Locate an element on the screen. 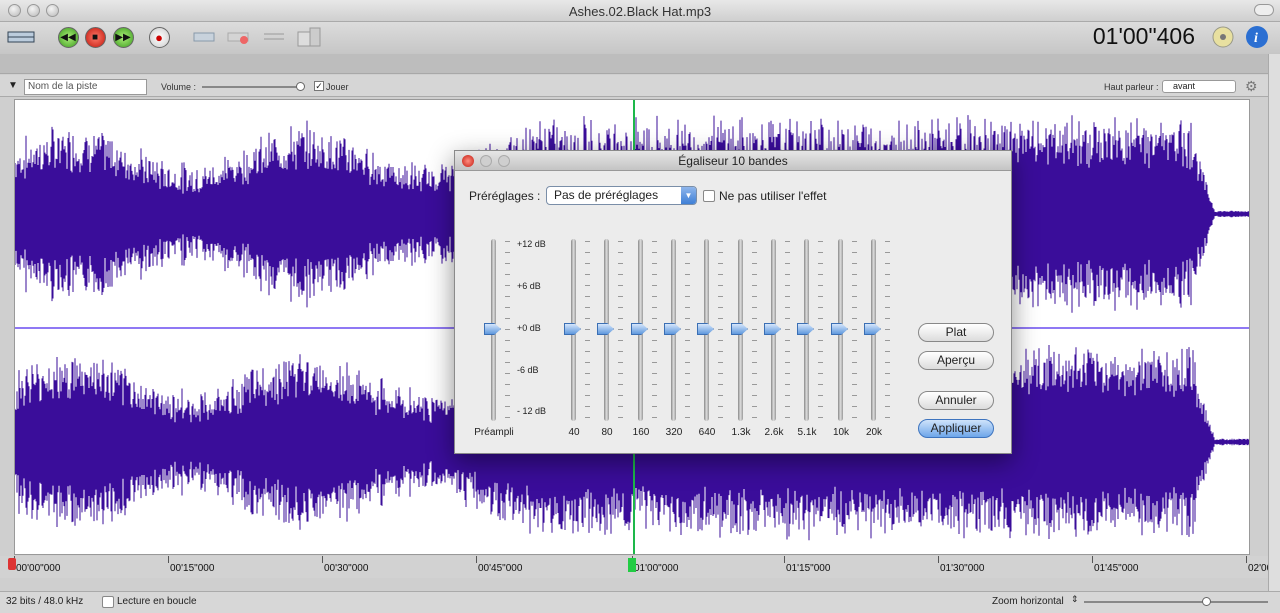 Image resolution: width=1280 pixels, height=613 pixels. info-icon: i is located at coordinates (1257, 37).